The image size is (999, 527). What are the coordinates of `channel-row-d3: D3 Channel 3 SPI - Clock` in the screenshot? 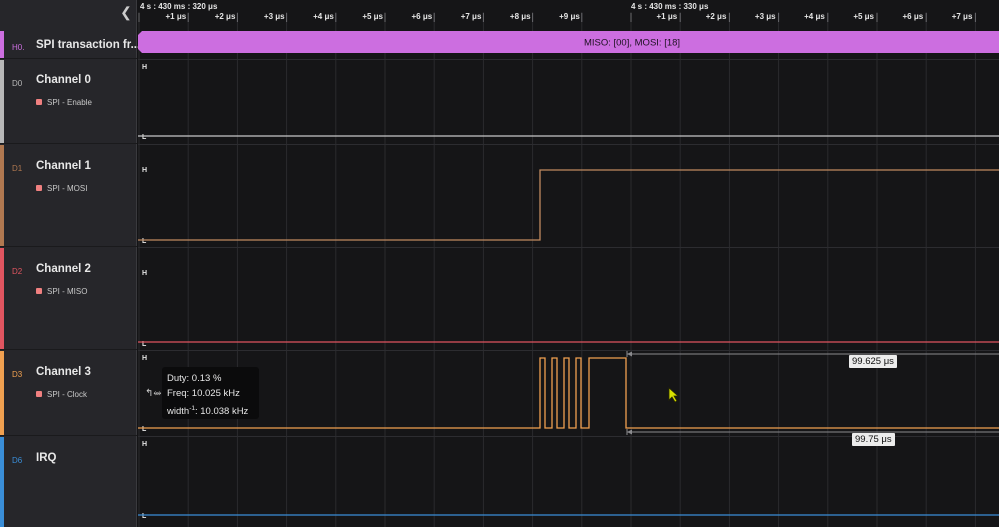 It's located at (68, 393).